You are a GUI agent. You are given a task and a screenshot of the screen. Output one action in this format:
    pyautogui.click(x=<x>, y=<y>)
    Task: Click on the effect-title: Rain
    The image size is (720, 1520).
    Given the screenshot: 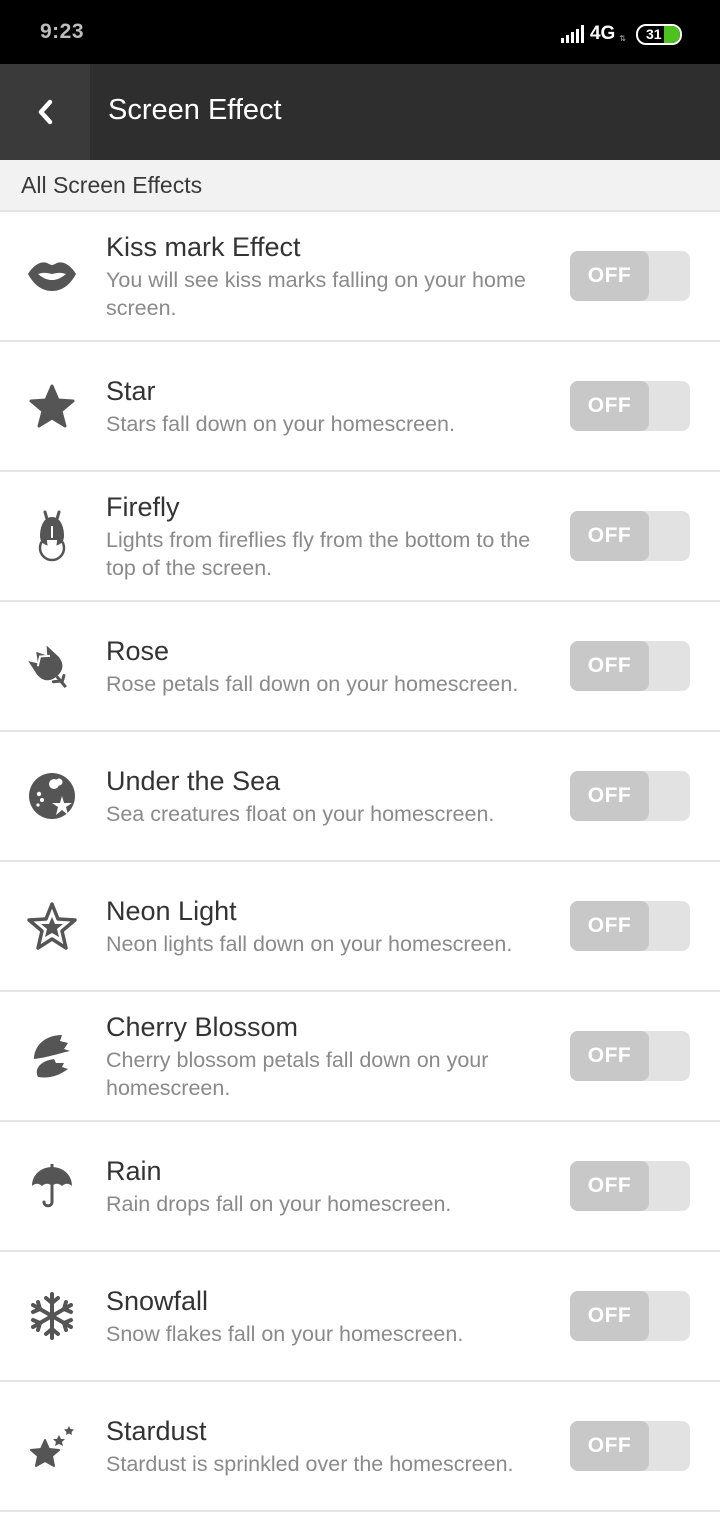 What is the action you would take?
    pyautogui.click(x=134, y=1171)
    